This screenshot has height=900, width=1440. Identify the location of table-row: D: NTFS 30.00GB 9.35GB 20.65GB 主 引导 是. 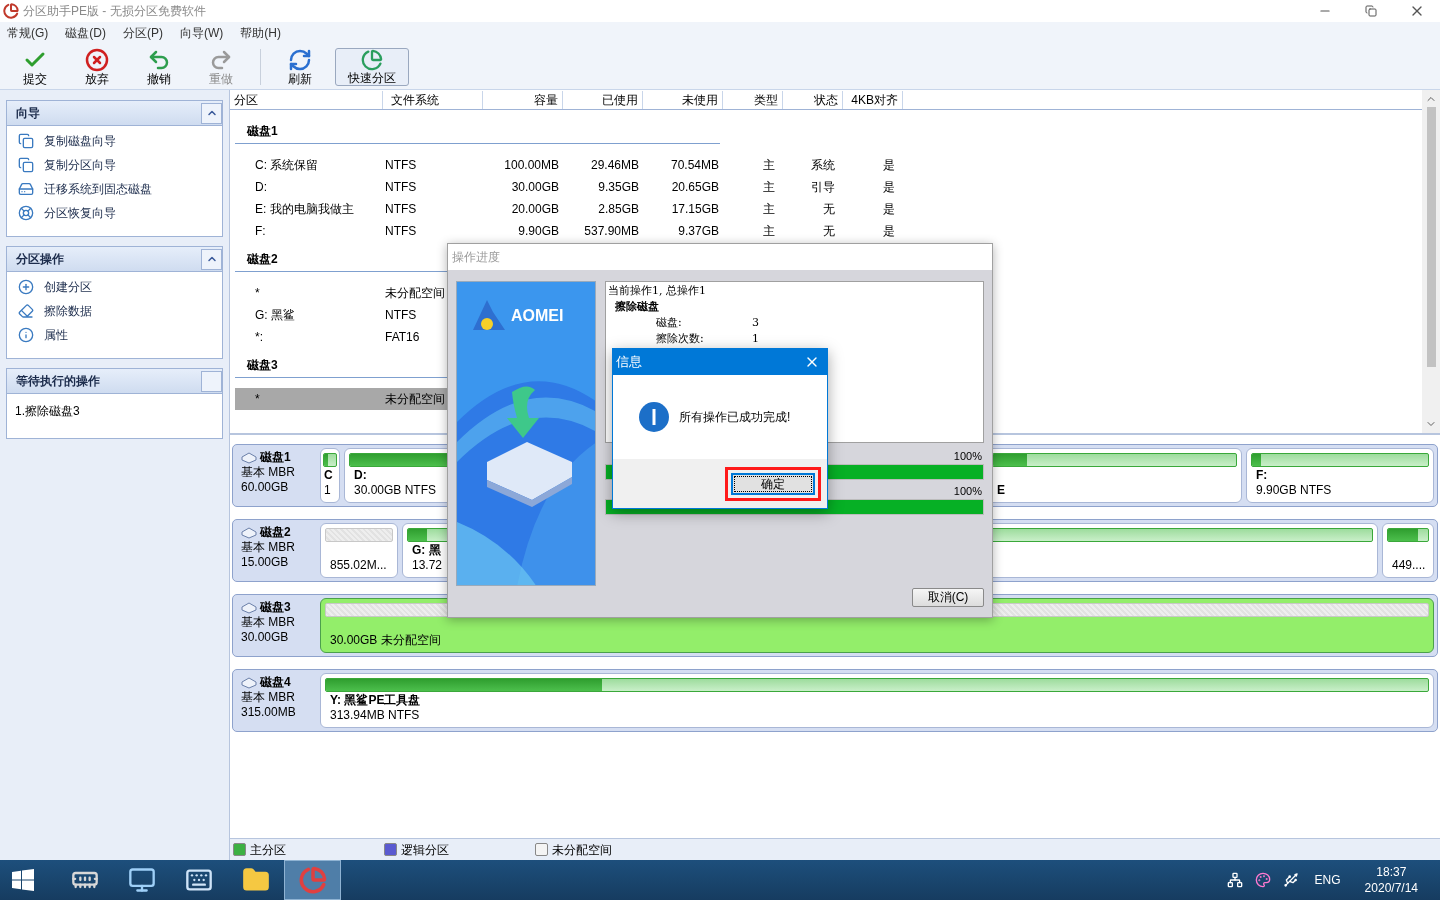
(569, 187).